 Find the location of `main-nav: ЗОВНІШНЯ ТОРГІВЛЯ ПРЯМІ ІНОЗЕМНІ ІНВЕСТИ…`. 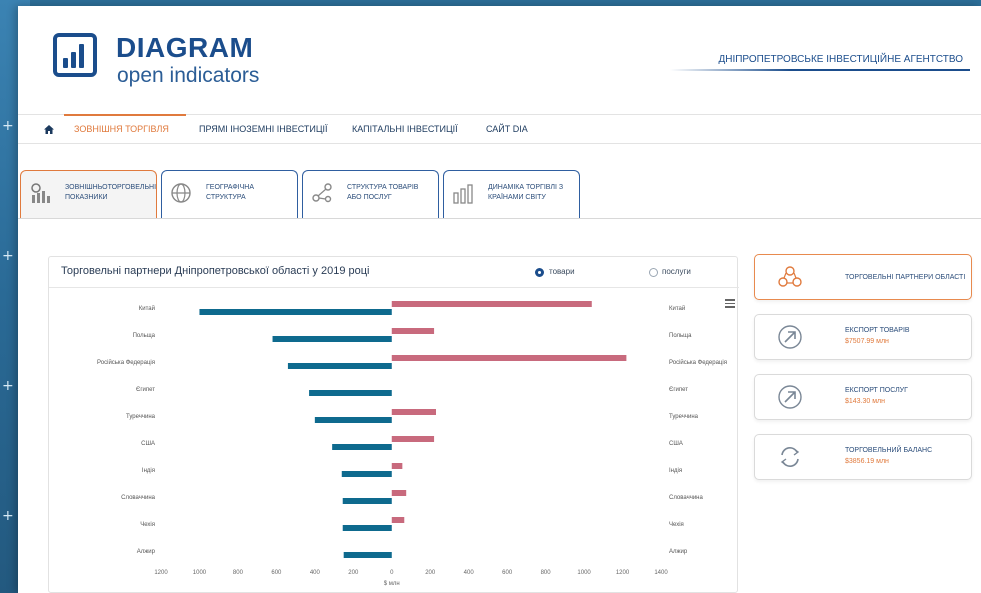

main-nav: ЗОВНІШНЯ ТОРГІВЛЯ ПРЯМІ ІНОЗЕМНІ ІНВЕСТИ… is located at coordinates (499, 129).